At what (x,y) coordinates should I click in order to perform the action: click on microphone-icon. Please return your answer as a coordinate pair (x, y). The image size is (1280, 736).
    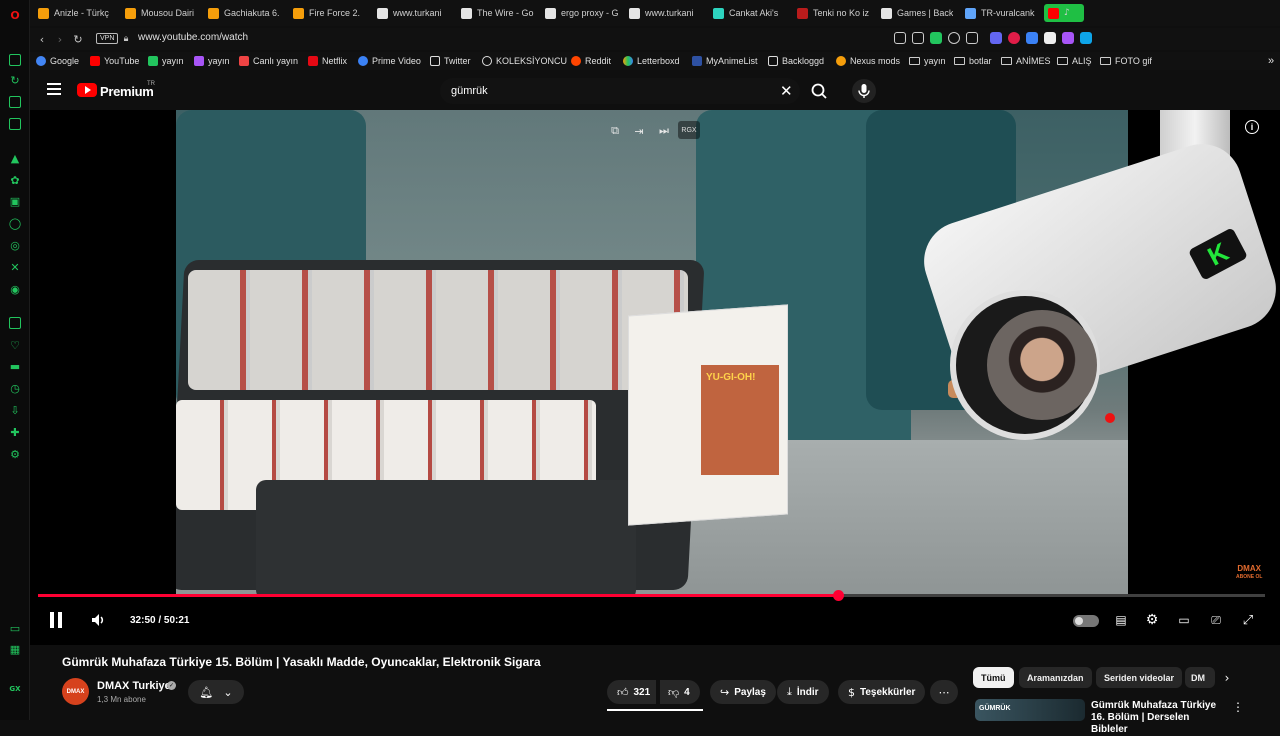
    Looking at the image, I should click on (864, 91).